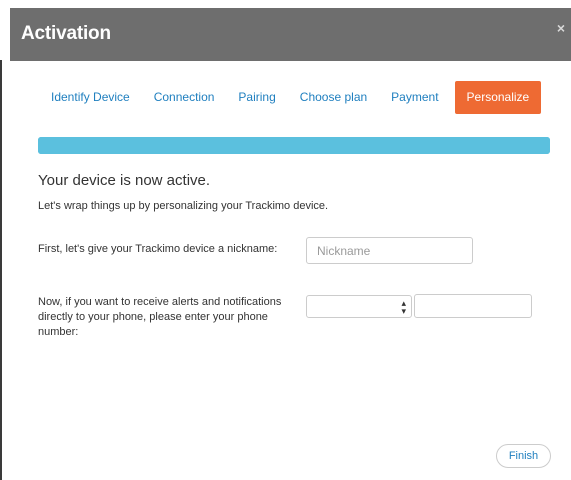  What do you see at coordinates (184, 97) in the screenshot?
I see `tab-connection: Connection` at bounding box center [184, 97].